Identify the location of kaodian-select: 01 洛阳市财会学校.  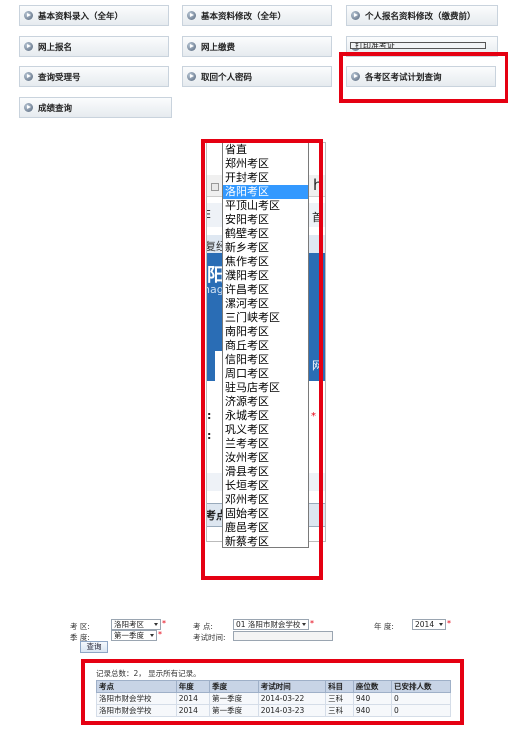
(271, 624).